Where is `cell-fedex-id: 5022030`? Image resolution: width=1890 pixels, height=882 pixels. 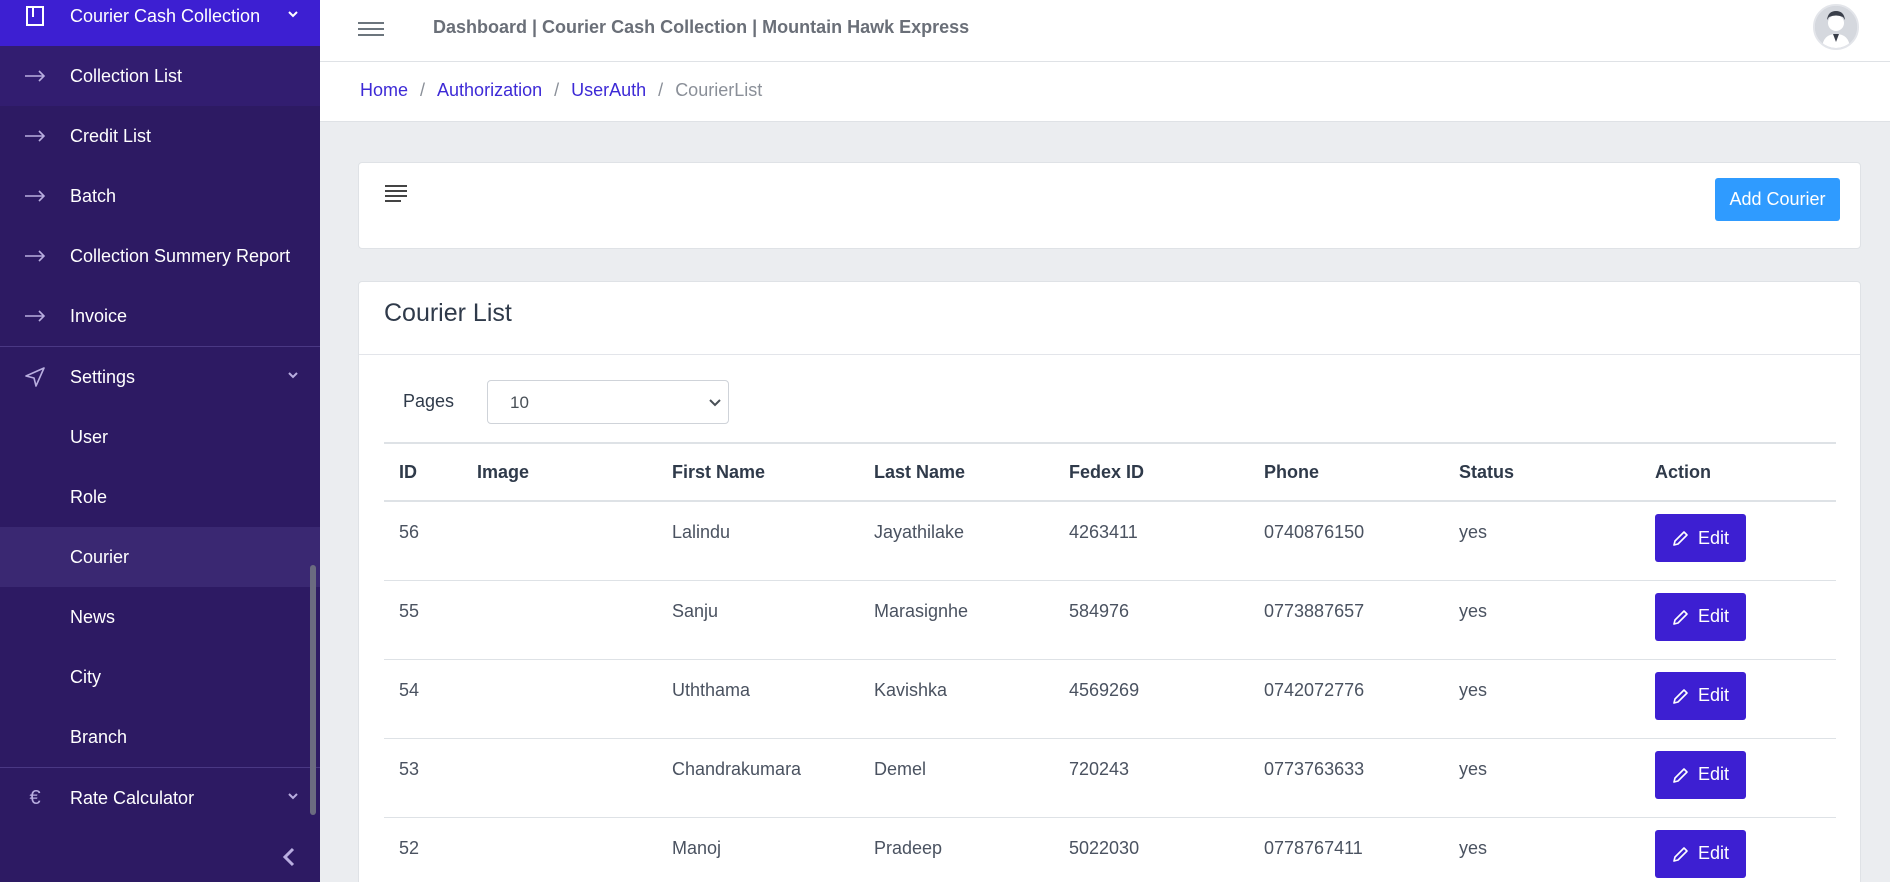 cell-fedex-id: 5022030 is located at coordinates (1151, 849).